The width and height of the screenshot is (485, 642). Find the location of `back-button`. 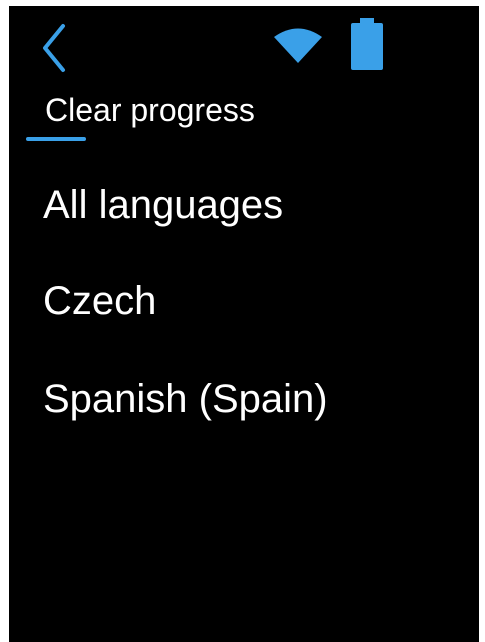

back-button is located at coordinates (56, 48).